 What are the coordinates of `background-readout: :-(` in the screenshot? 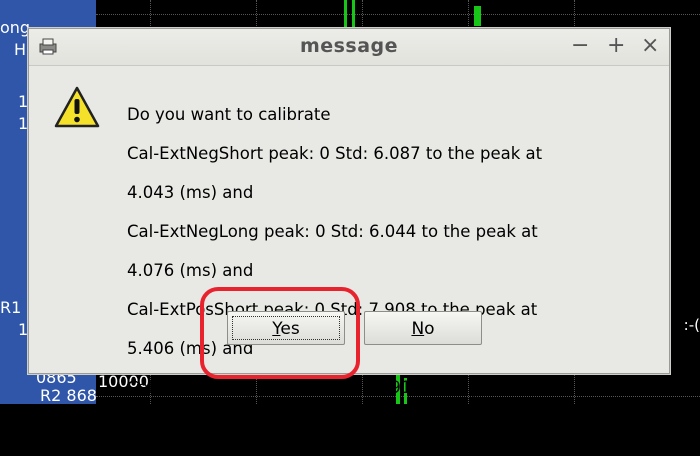 It's located at (691, 325).